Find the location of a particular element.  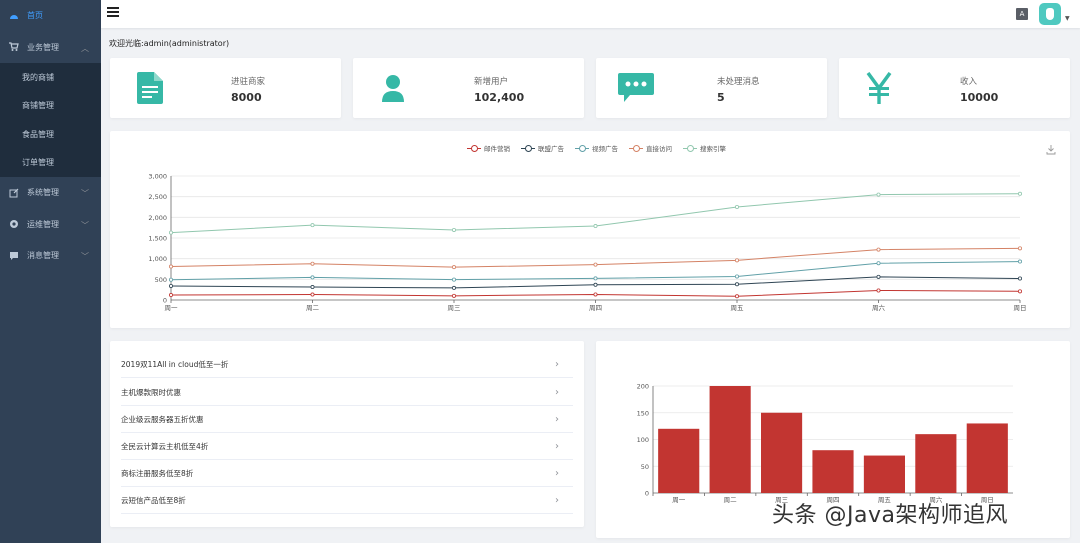

sidebar-item-system: 系统管理 ﹀ is located at coordinates (50, 193).